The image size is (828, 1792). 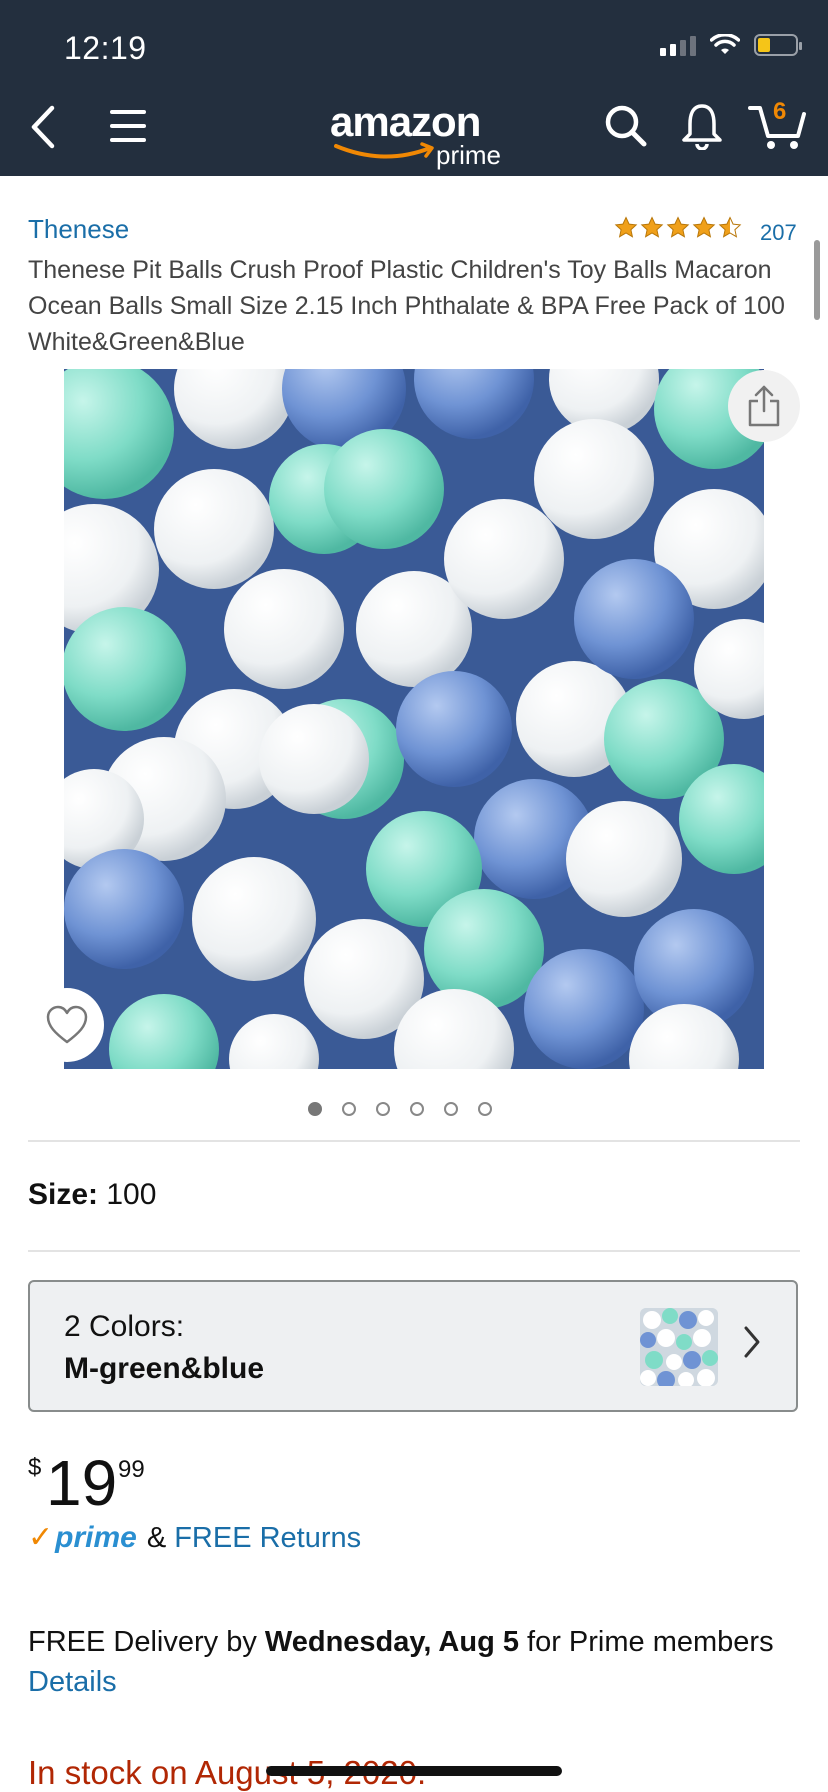 I want to click on size-row: Size: 100, so click(x=92, y=1195).